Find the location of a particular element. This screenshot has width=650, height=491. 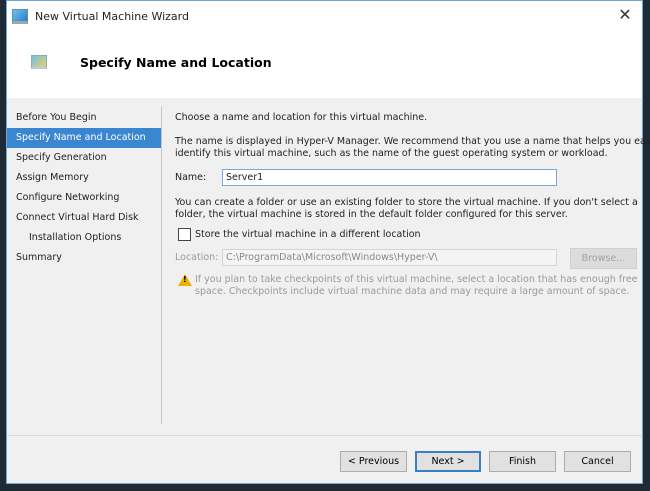

hyper-v-app-icon is located at coordinates (20, 16).